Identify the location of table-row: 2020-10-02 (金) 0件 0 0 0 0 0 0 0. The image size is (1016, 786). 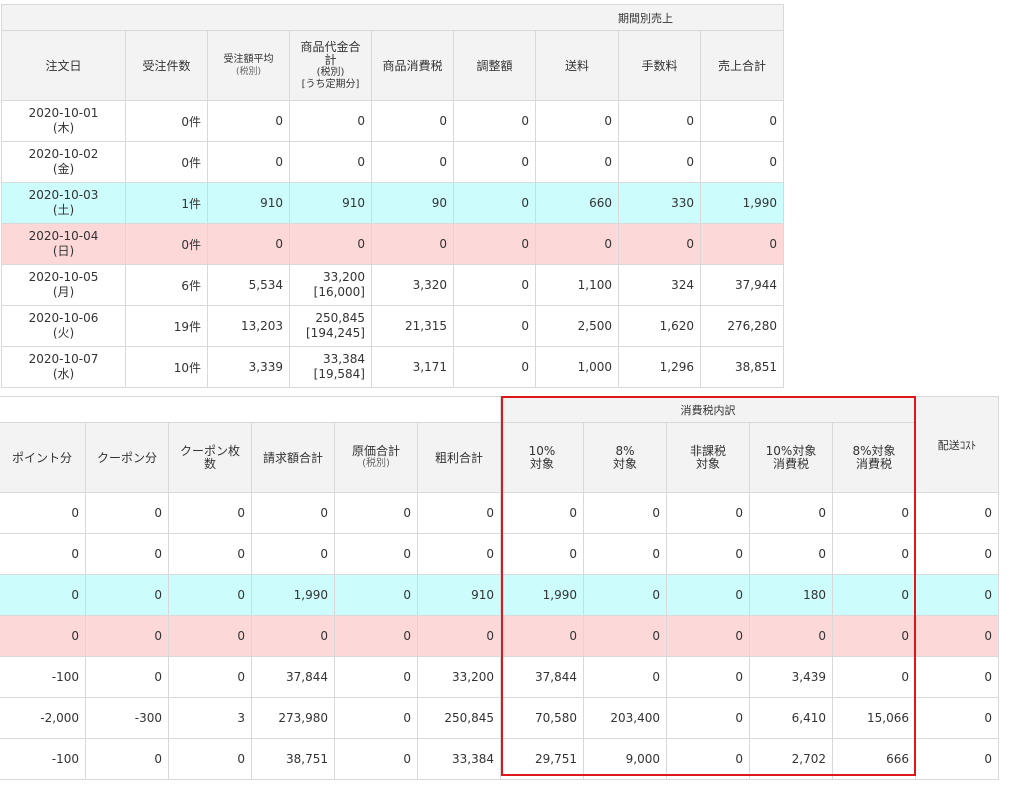
(392, 162).